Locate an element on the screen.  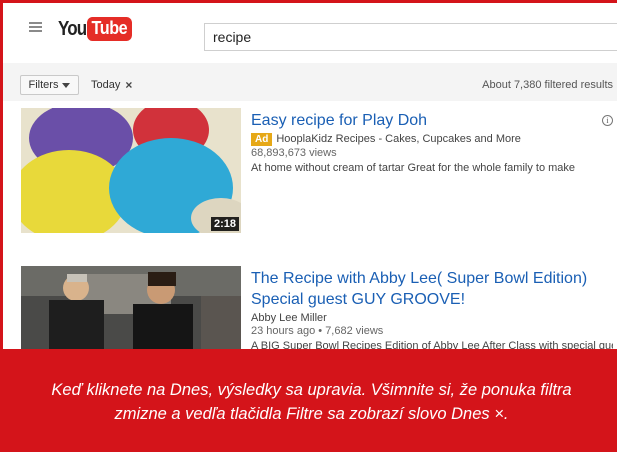
filters-button: Filters is located at coordinates (49, 85).